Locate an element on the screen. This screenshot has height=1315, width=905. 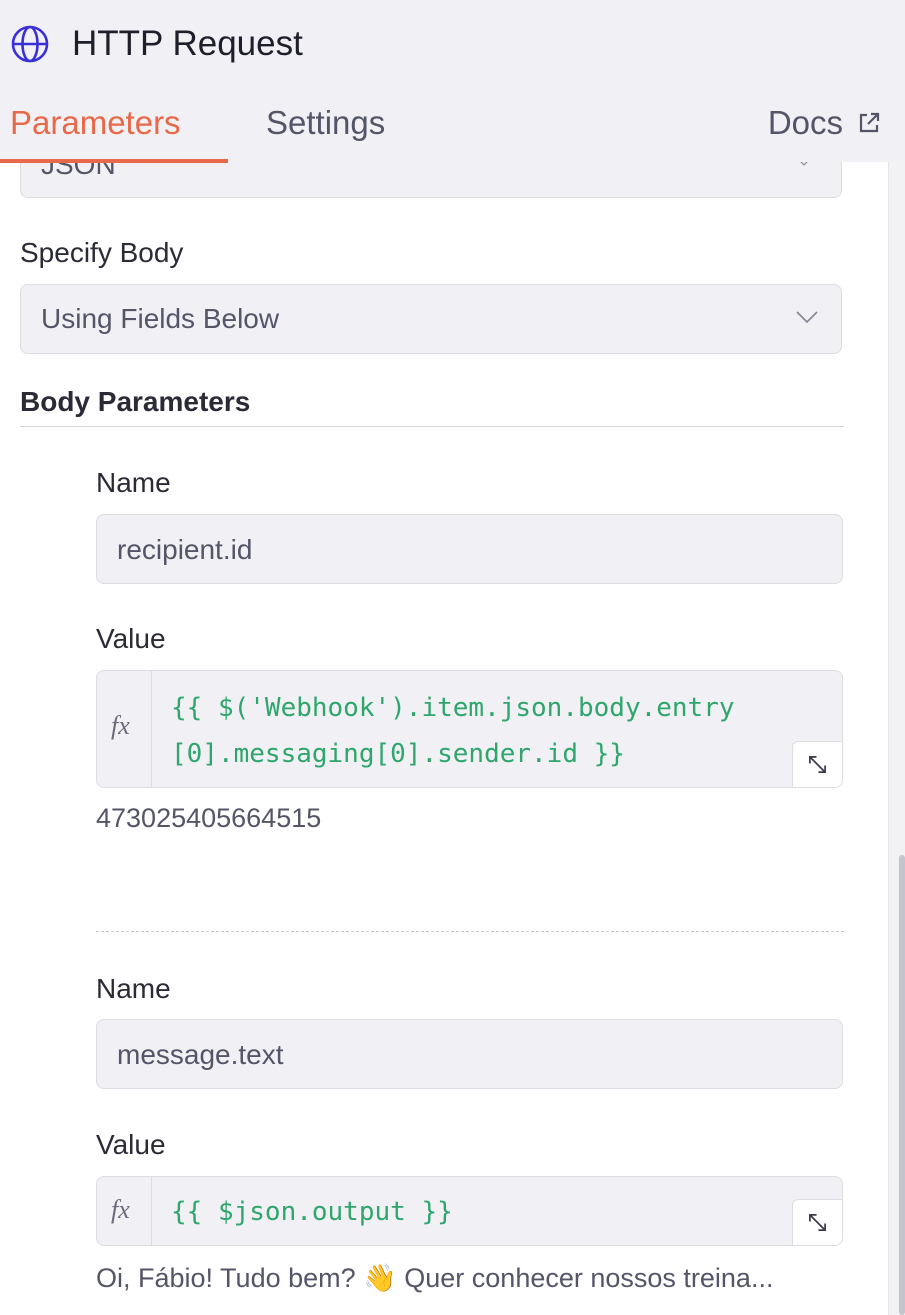
expression-code: {{ $json.output }} is located at coordinates (491, 1212).